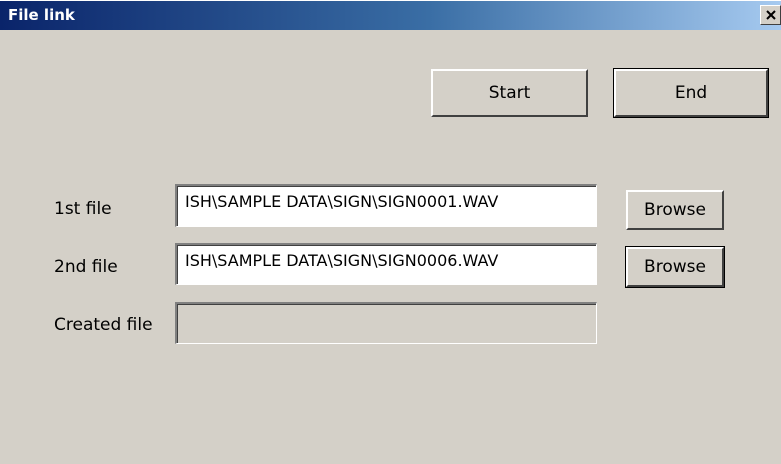 The width and height of the screenshot is (781, 464). I want to click on close-button, so click(770, 15).